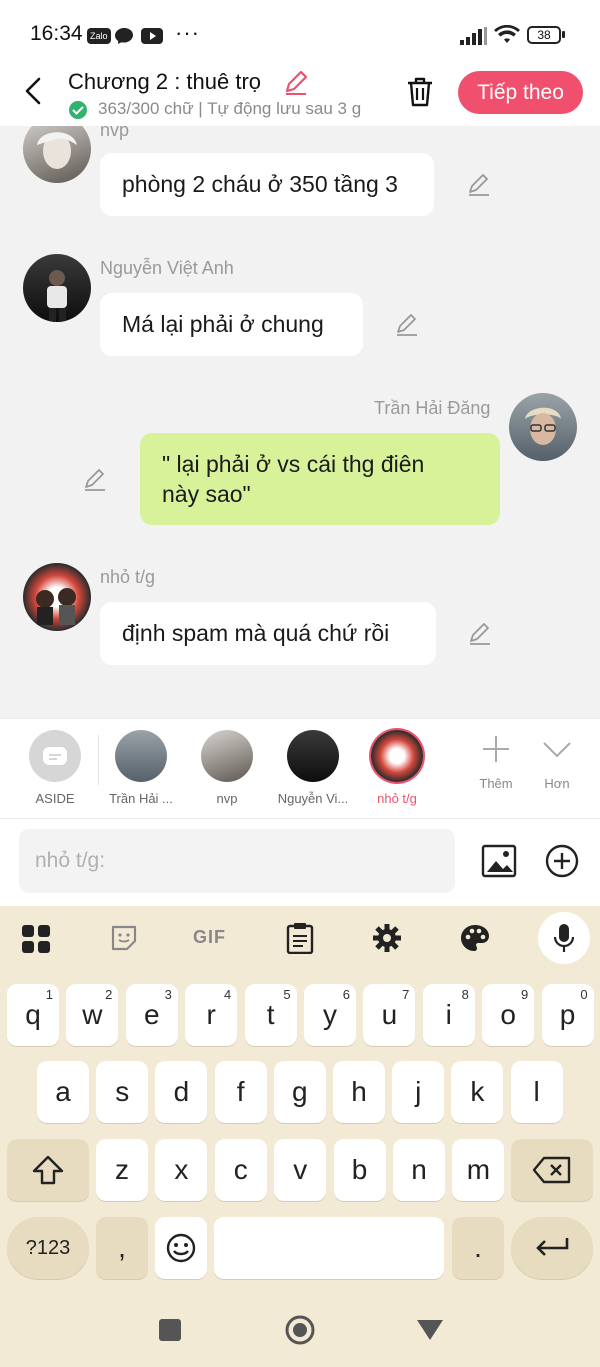 This screenshot has width=600, height=1367. What do you see at coordinates (562, 861) in the screenshot?
I see `add-circle-icon` at bounding box center [562, 861].